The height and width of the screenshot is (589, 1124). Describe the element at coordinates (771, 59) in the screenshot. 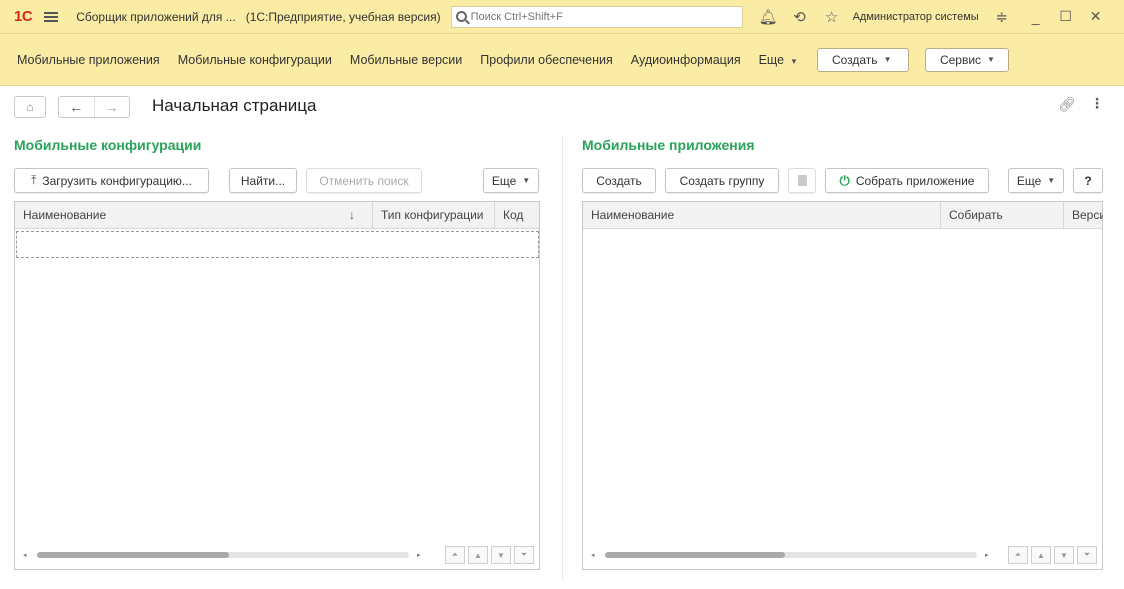

I see `menu-more-label: Еще` at that location.